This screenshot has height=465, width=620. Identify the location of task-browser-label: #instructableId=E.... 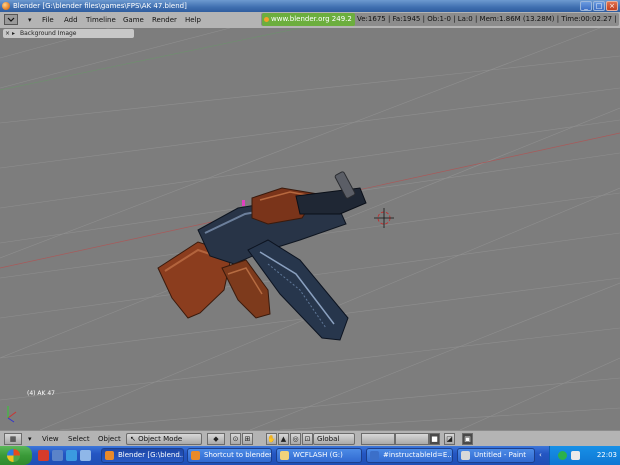
(418, 455).